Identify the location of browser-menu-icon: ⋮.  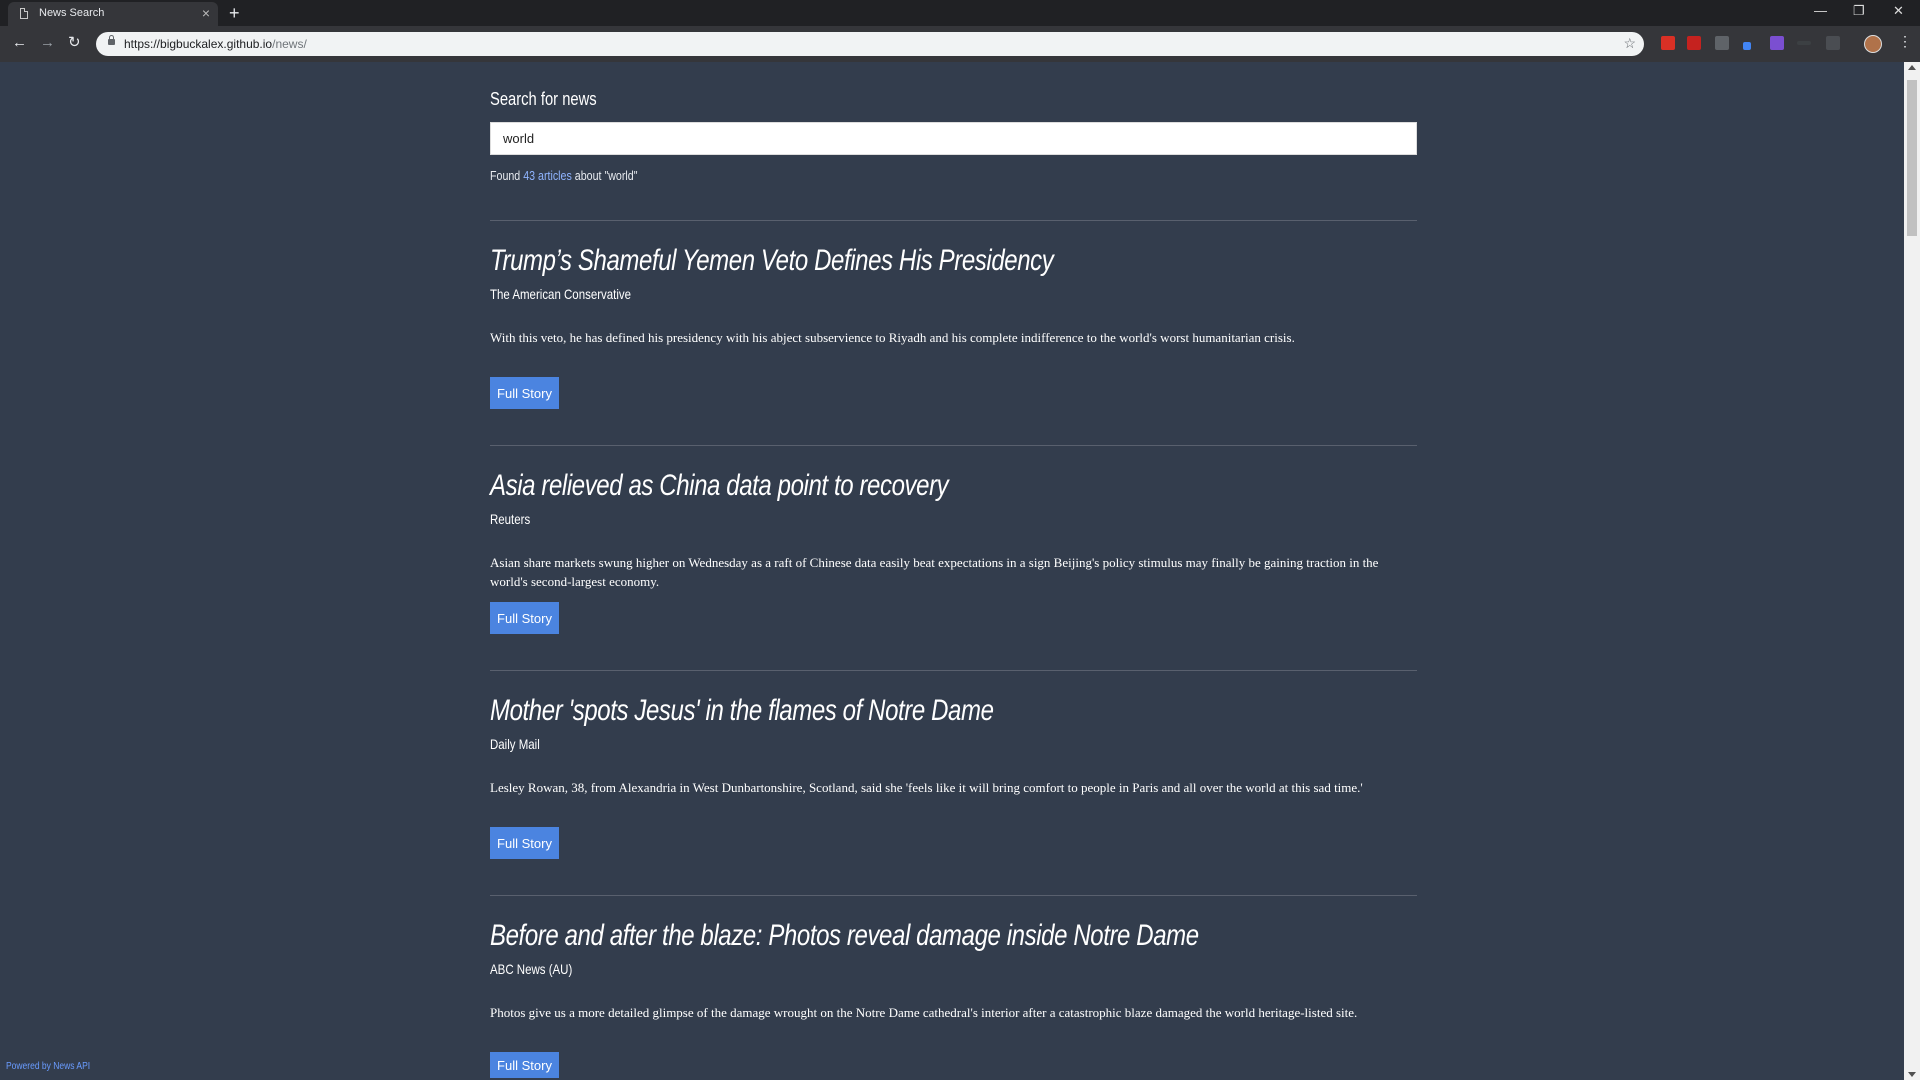
(1905, 41).